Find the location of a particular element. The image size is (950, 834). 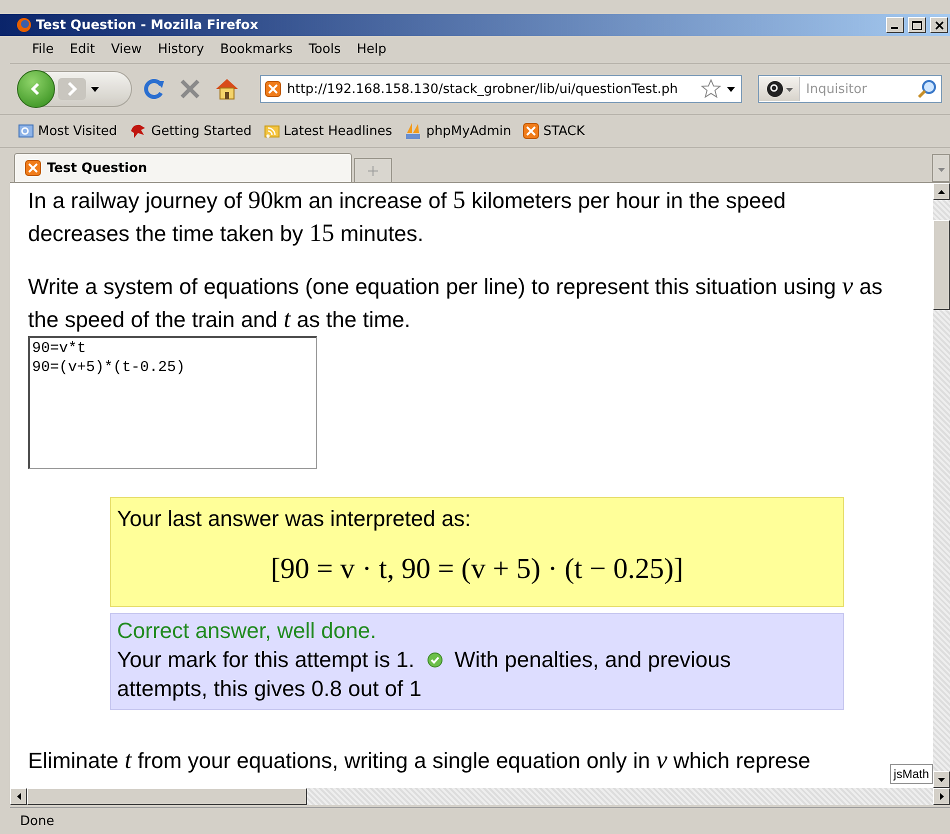

menu-item: History is located at coordinates (181, 49).